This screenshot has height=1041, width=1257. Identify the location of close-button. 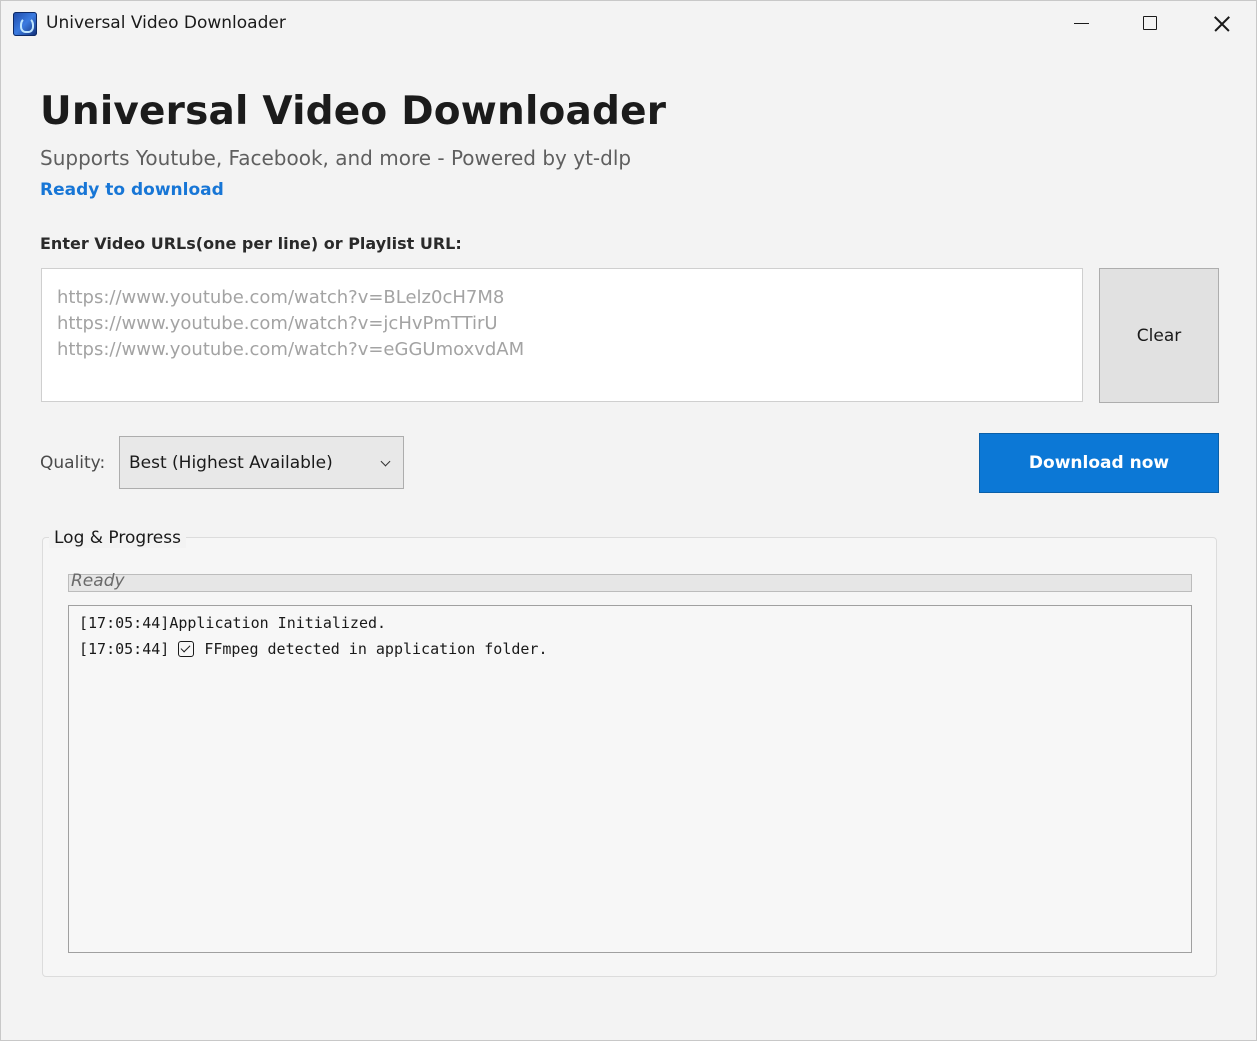
(1221, 23).